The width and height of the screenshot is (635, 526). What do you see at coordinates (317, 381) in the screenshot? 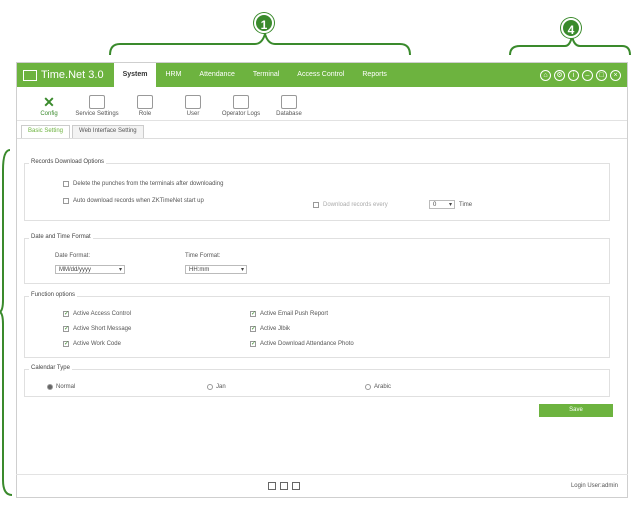
I see `calendar-type-group: Calendar Type Normal Jan Arabic` at bounding box center [317, 381].